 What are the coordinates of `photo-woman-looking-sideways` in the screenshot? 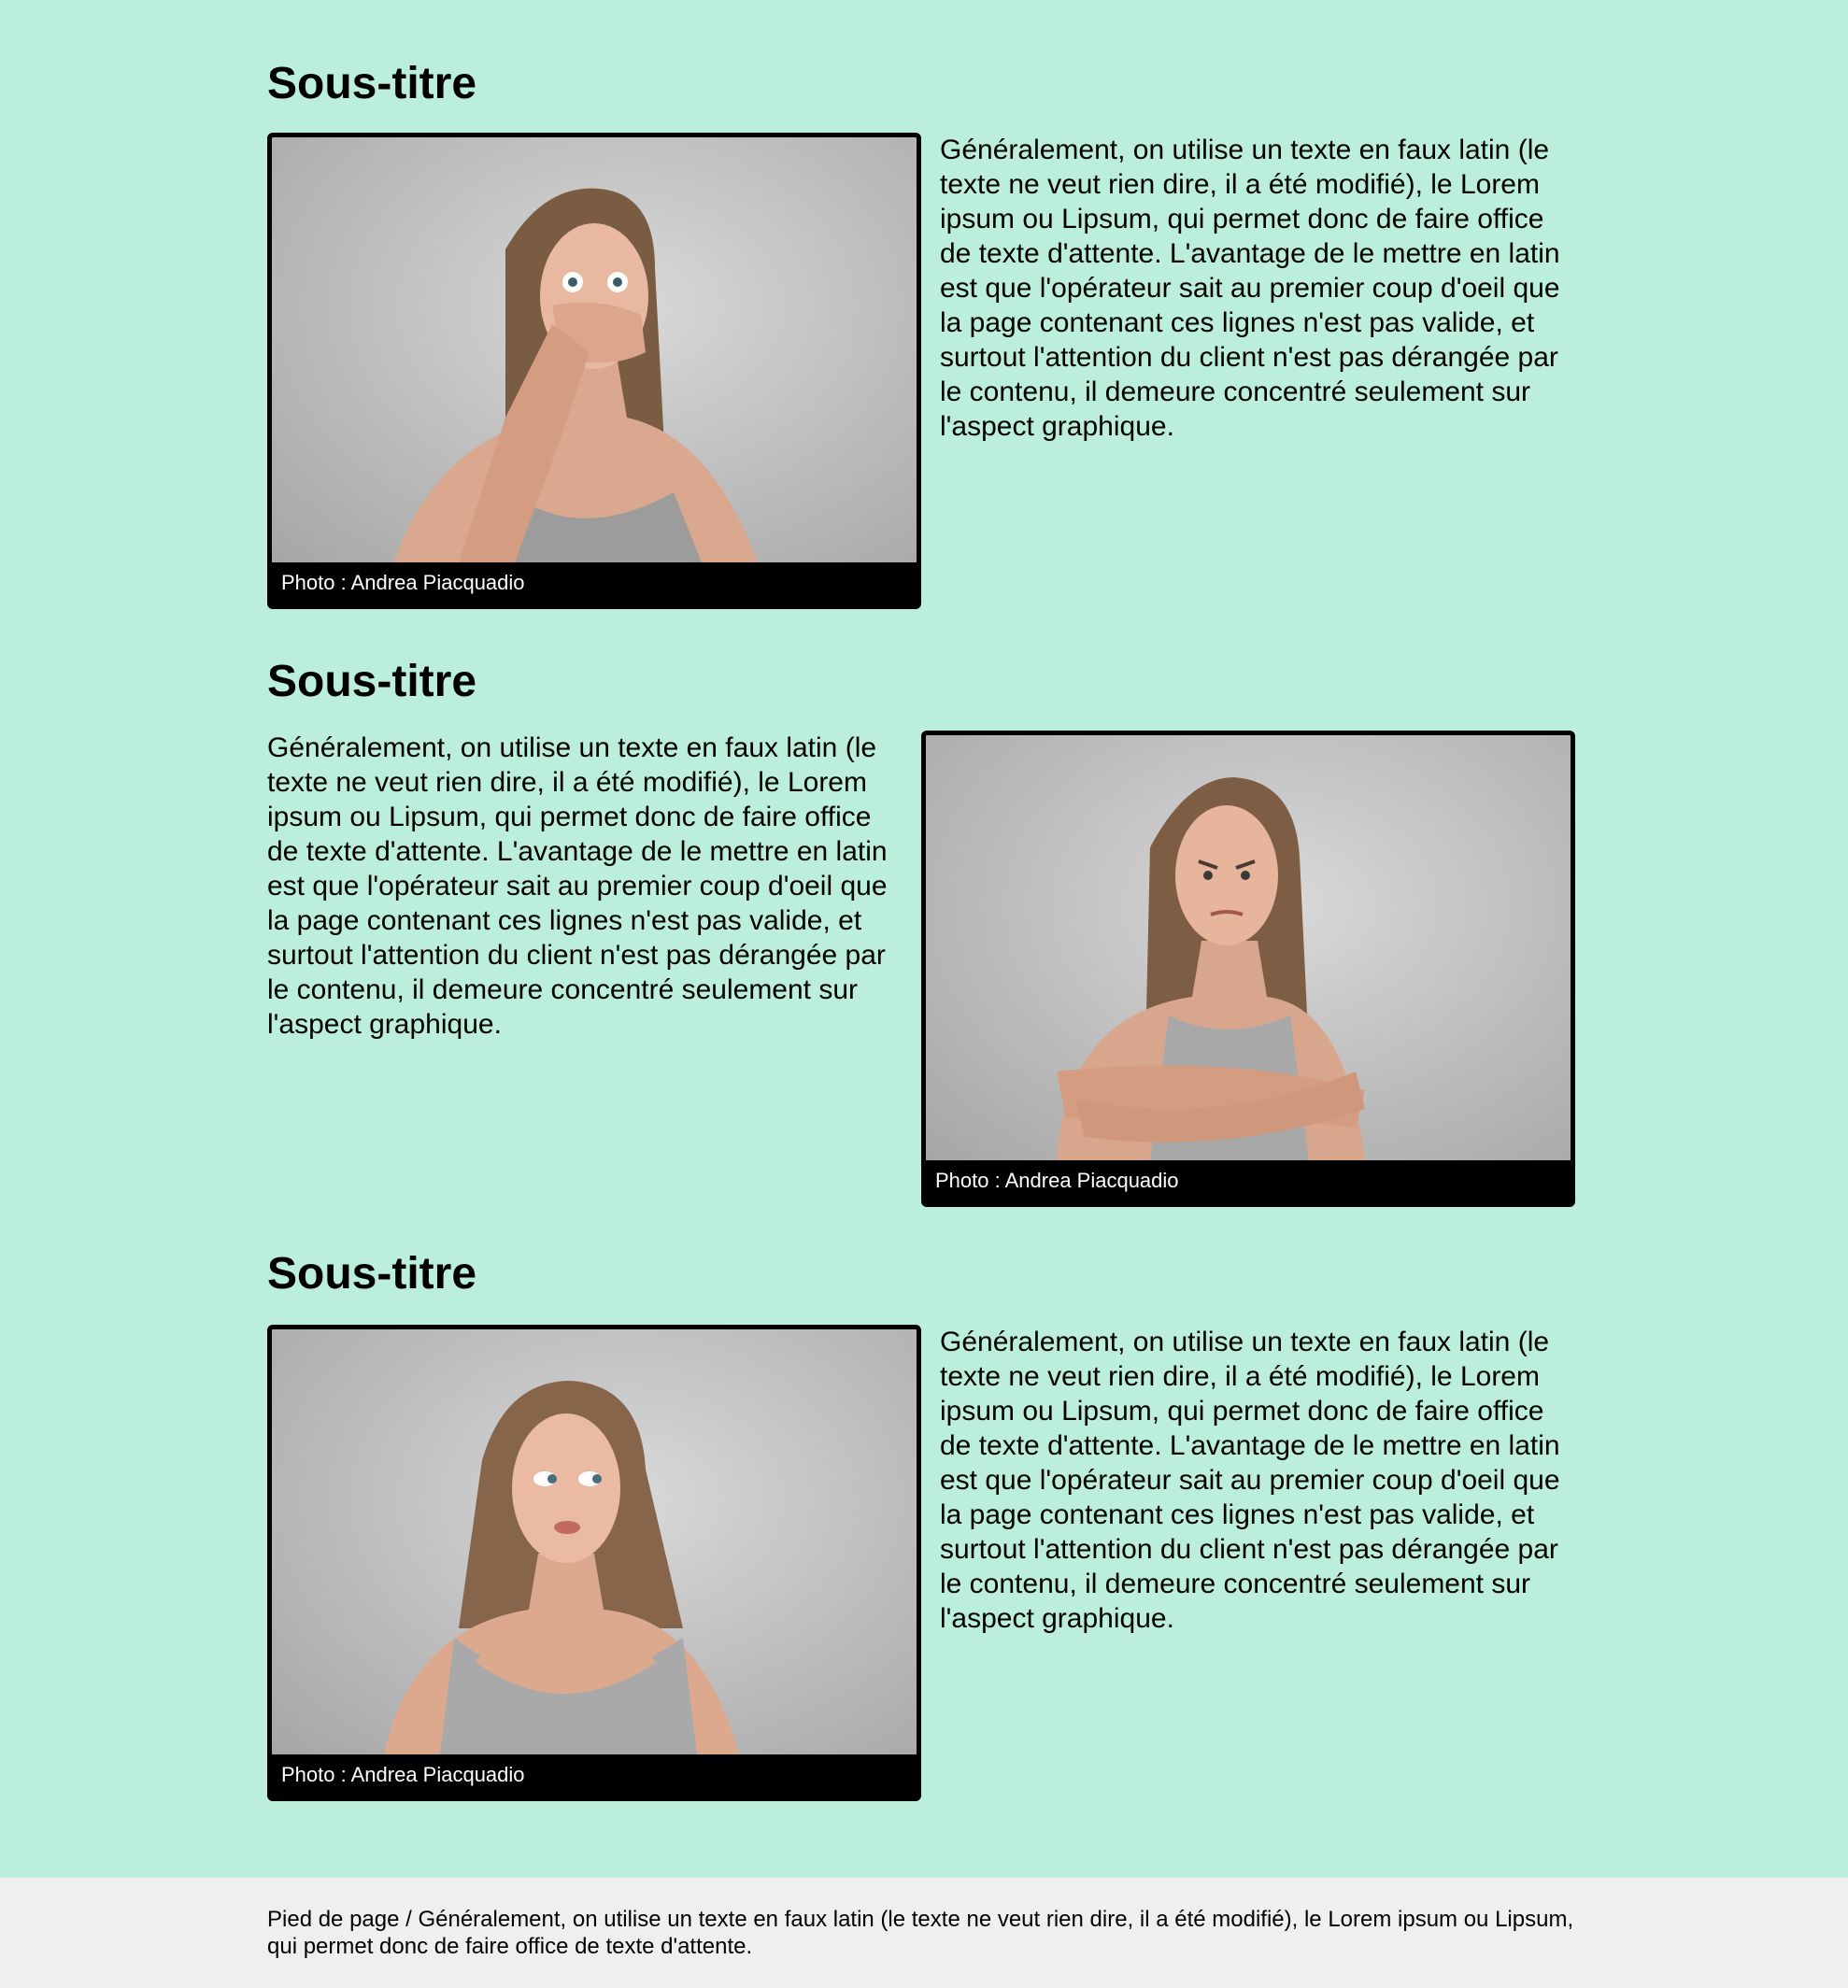 It's located at (594, 1541).